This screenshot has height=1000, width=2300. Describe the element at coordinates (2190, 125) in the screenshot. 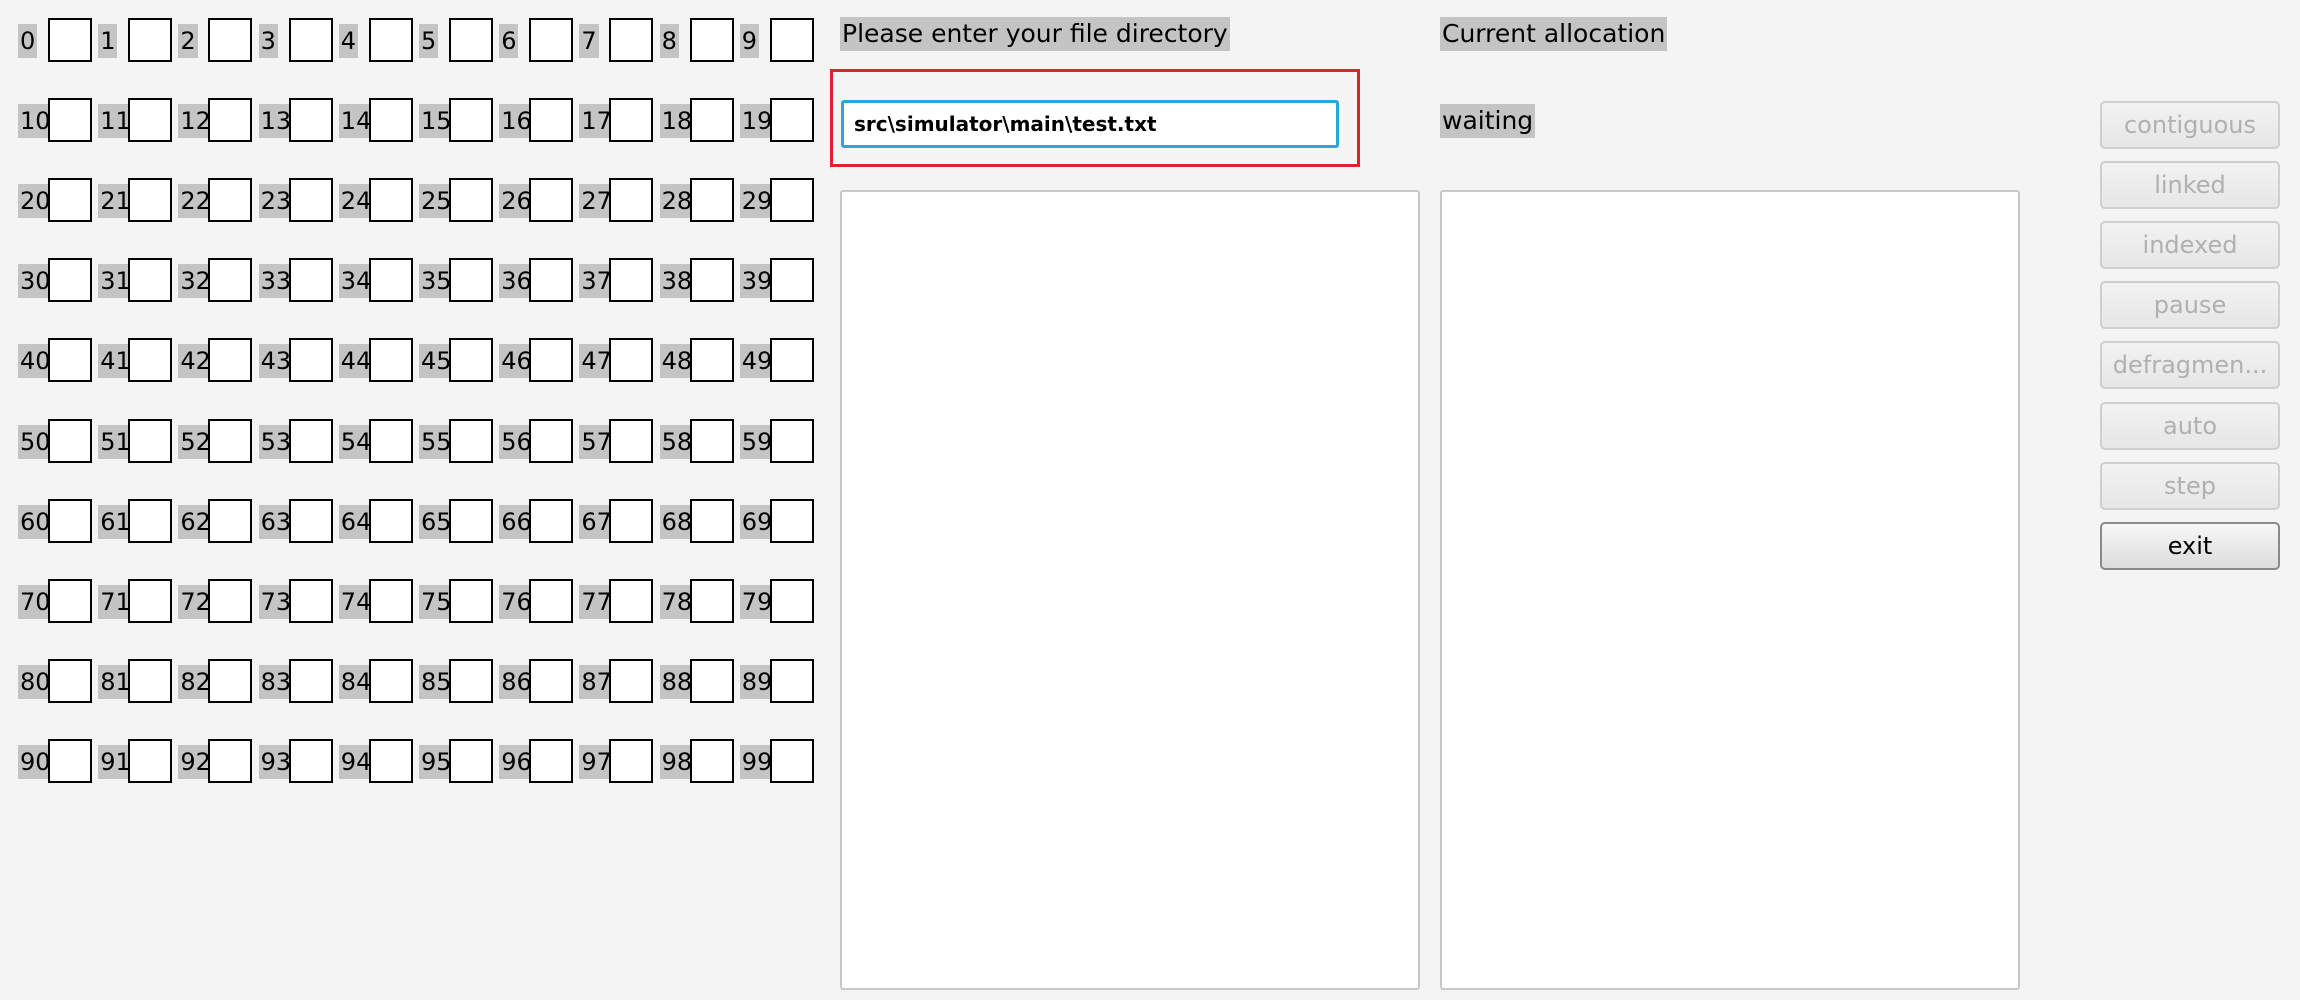

I see `contiguous-button: contiguous` at that location.